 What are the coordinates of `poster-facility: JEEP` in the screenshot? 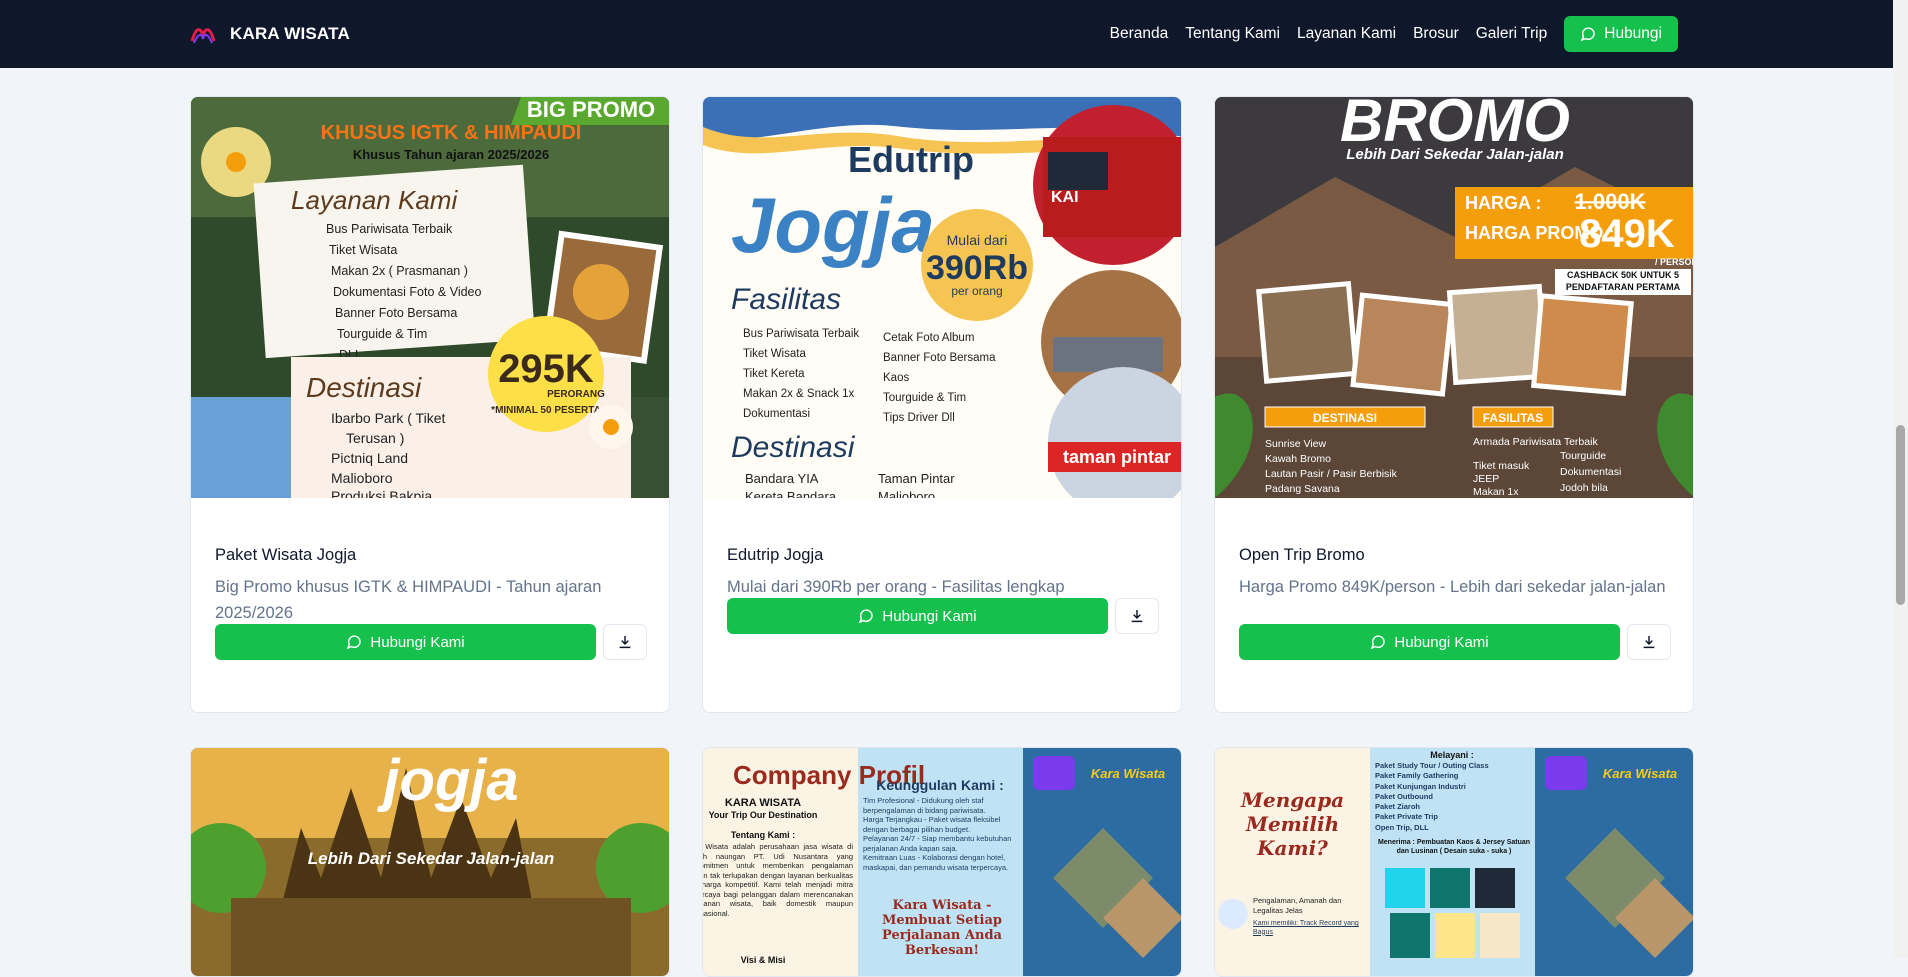 It's located at (1486, 479).